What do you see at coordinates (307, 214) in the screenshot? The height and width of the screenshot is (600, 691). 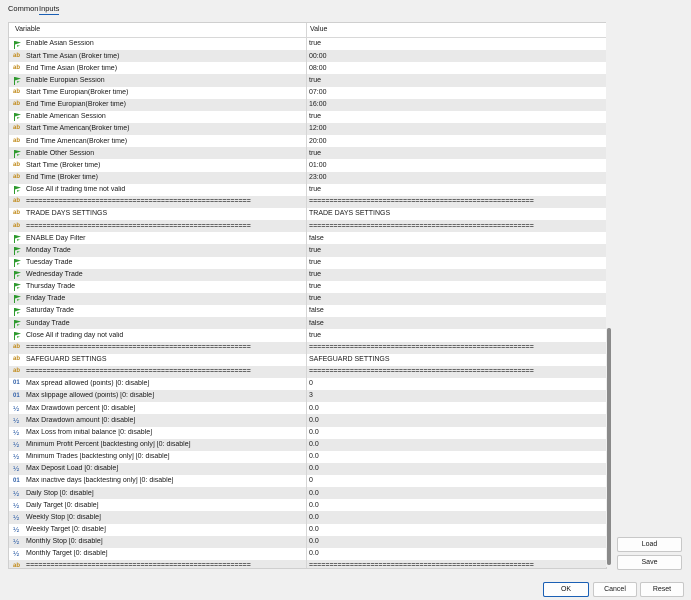 I see `table-row: ab TRADE DAYS SETTINGS TRADE DAYS SETTINGS` at bounding box center [307, 214].